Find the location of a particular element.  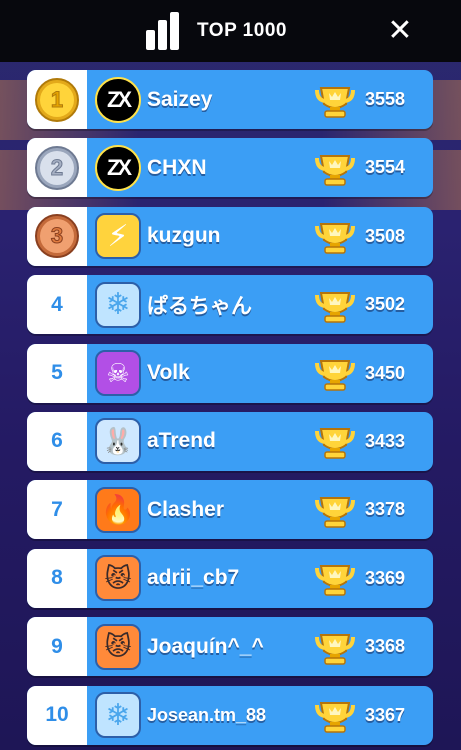

trophy-score: 3450 is located at coordinates (385, 372).